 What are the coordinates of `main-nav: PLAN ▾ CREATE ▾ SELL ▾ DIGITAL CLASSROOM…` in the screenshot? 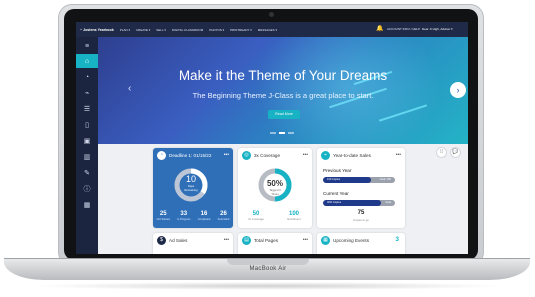 It's located at (198, 30).